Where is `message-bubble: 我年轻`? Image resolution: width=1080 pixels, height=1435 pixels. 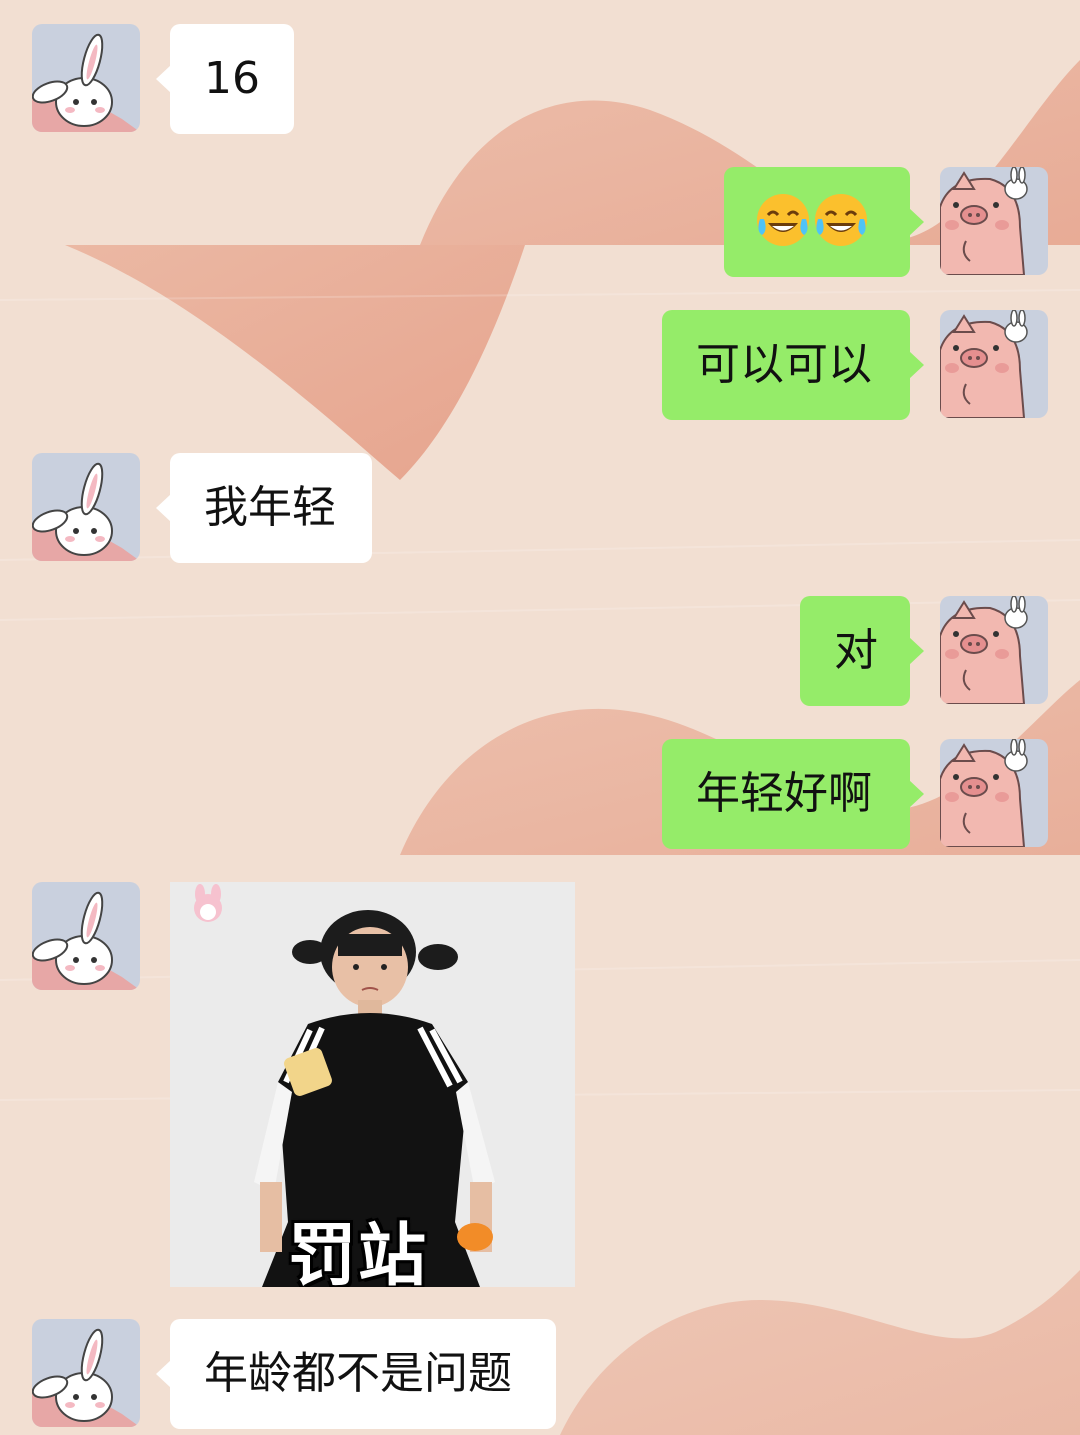 message-bubble: 我年轻 is located at coordinates (264, 508).